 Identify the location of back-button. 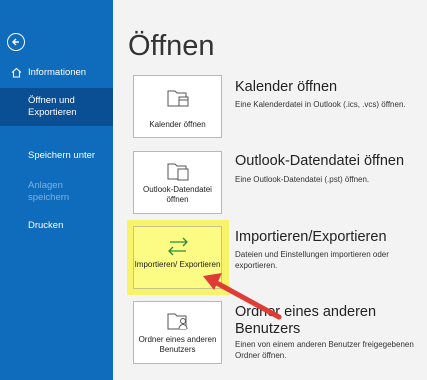
(16, 42).